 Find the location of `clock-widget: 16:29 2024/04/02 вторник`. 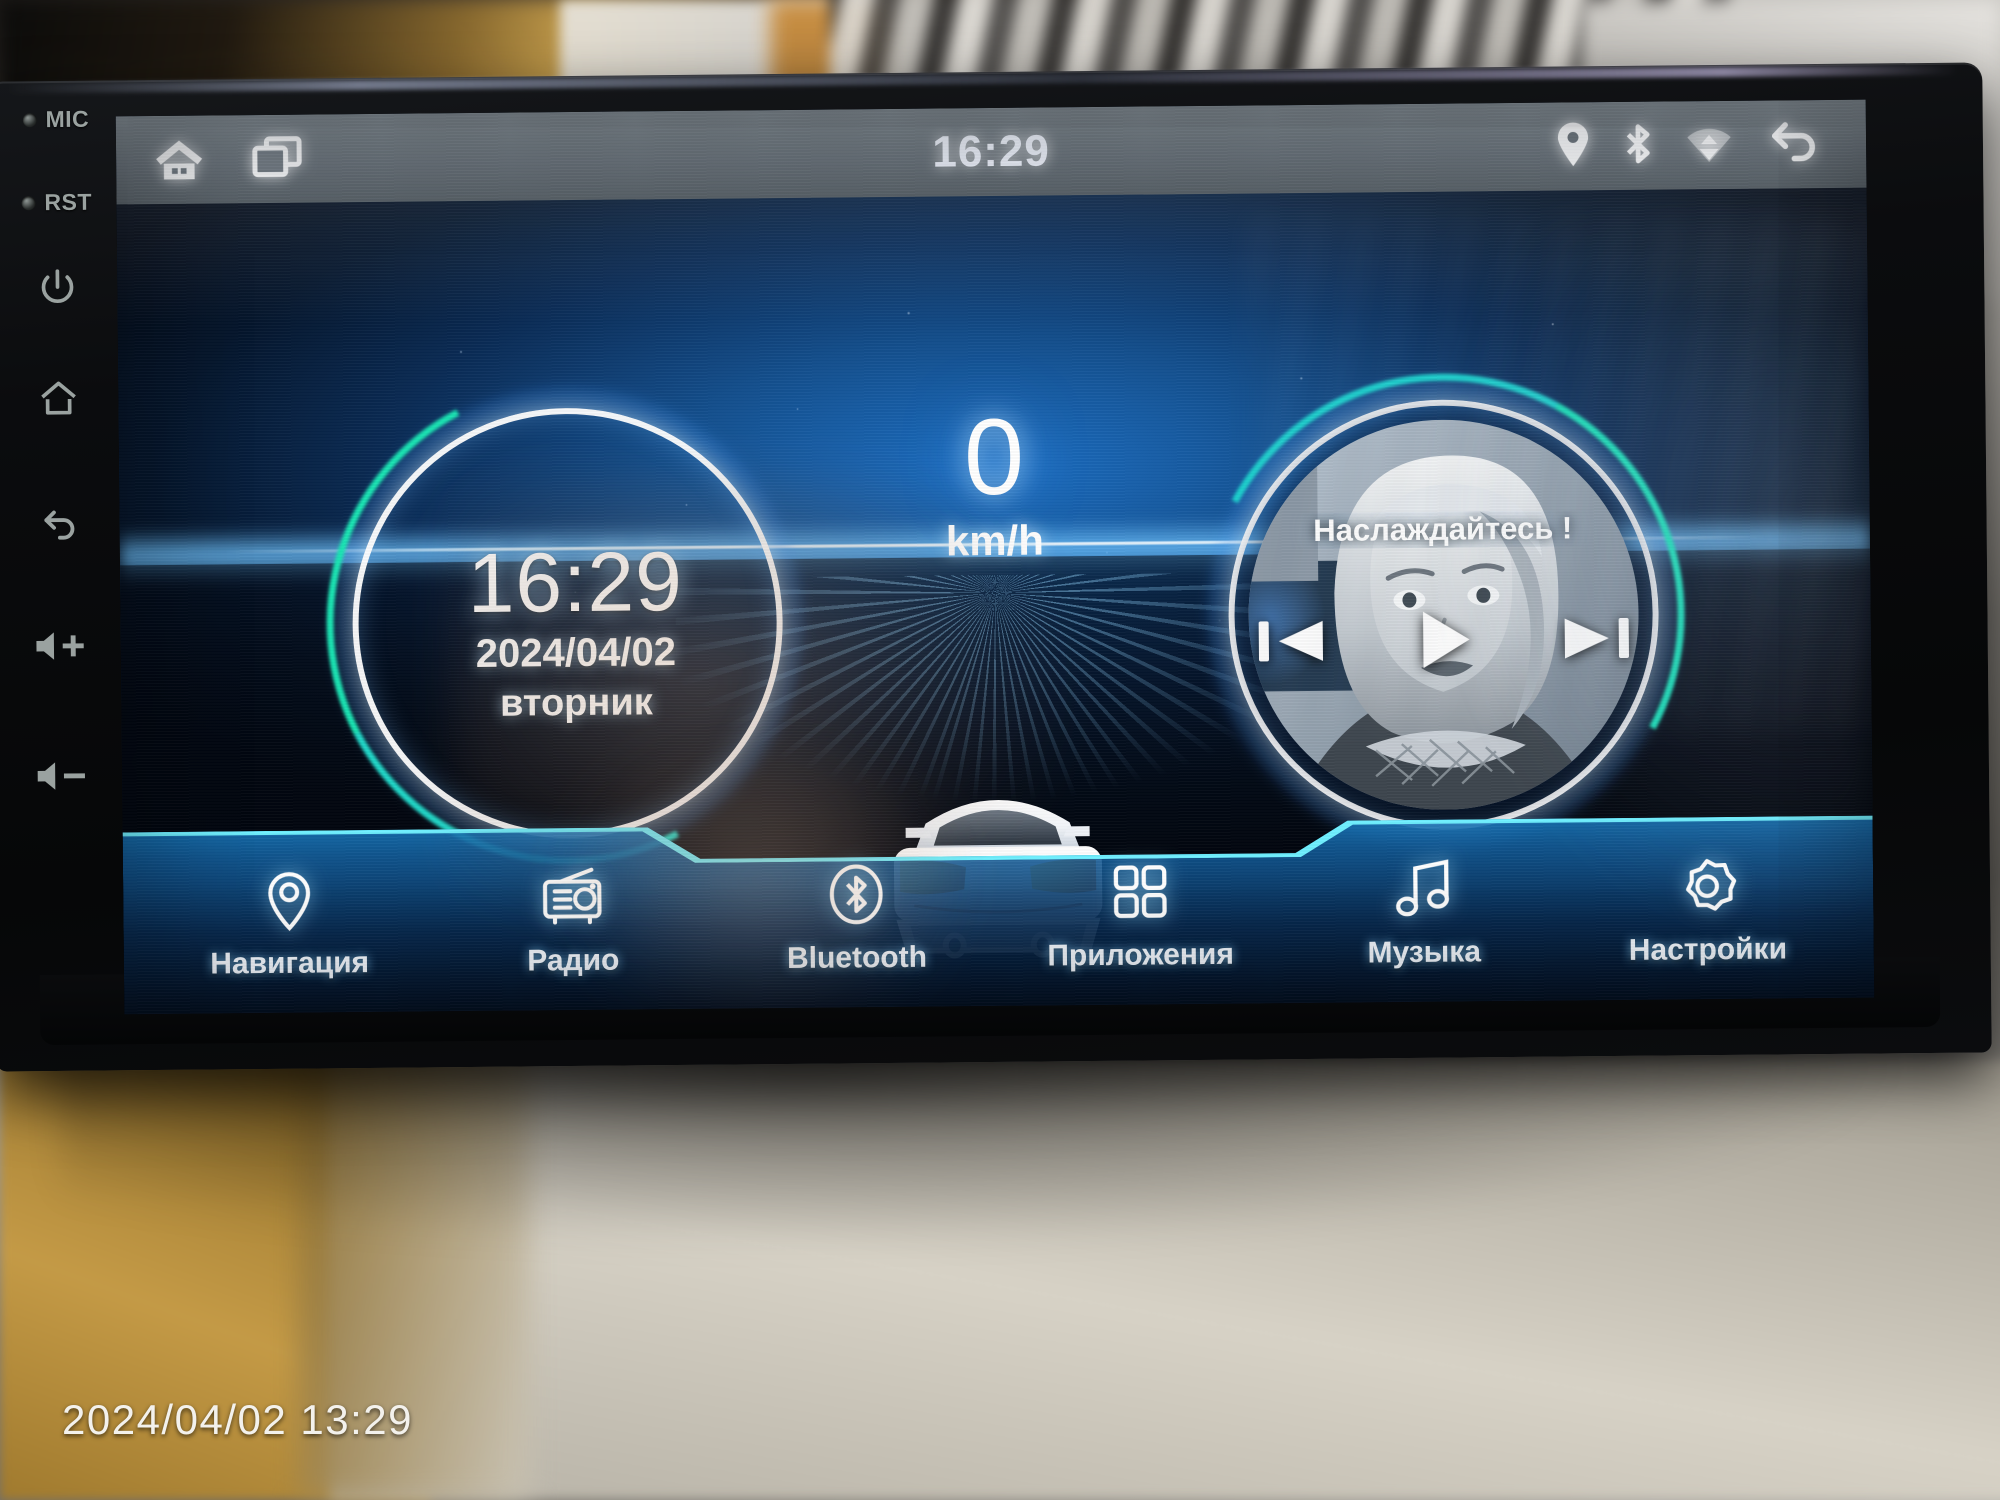

clock-widget: 16:29 2024/04/02 вторник is located at coordinates (576, 630).